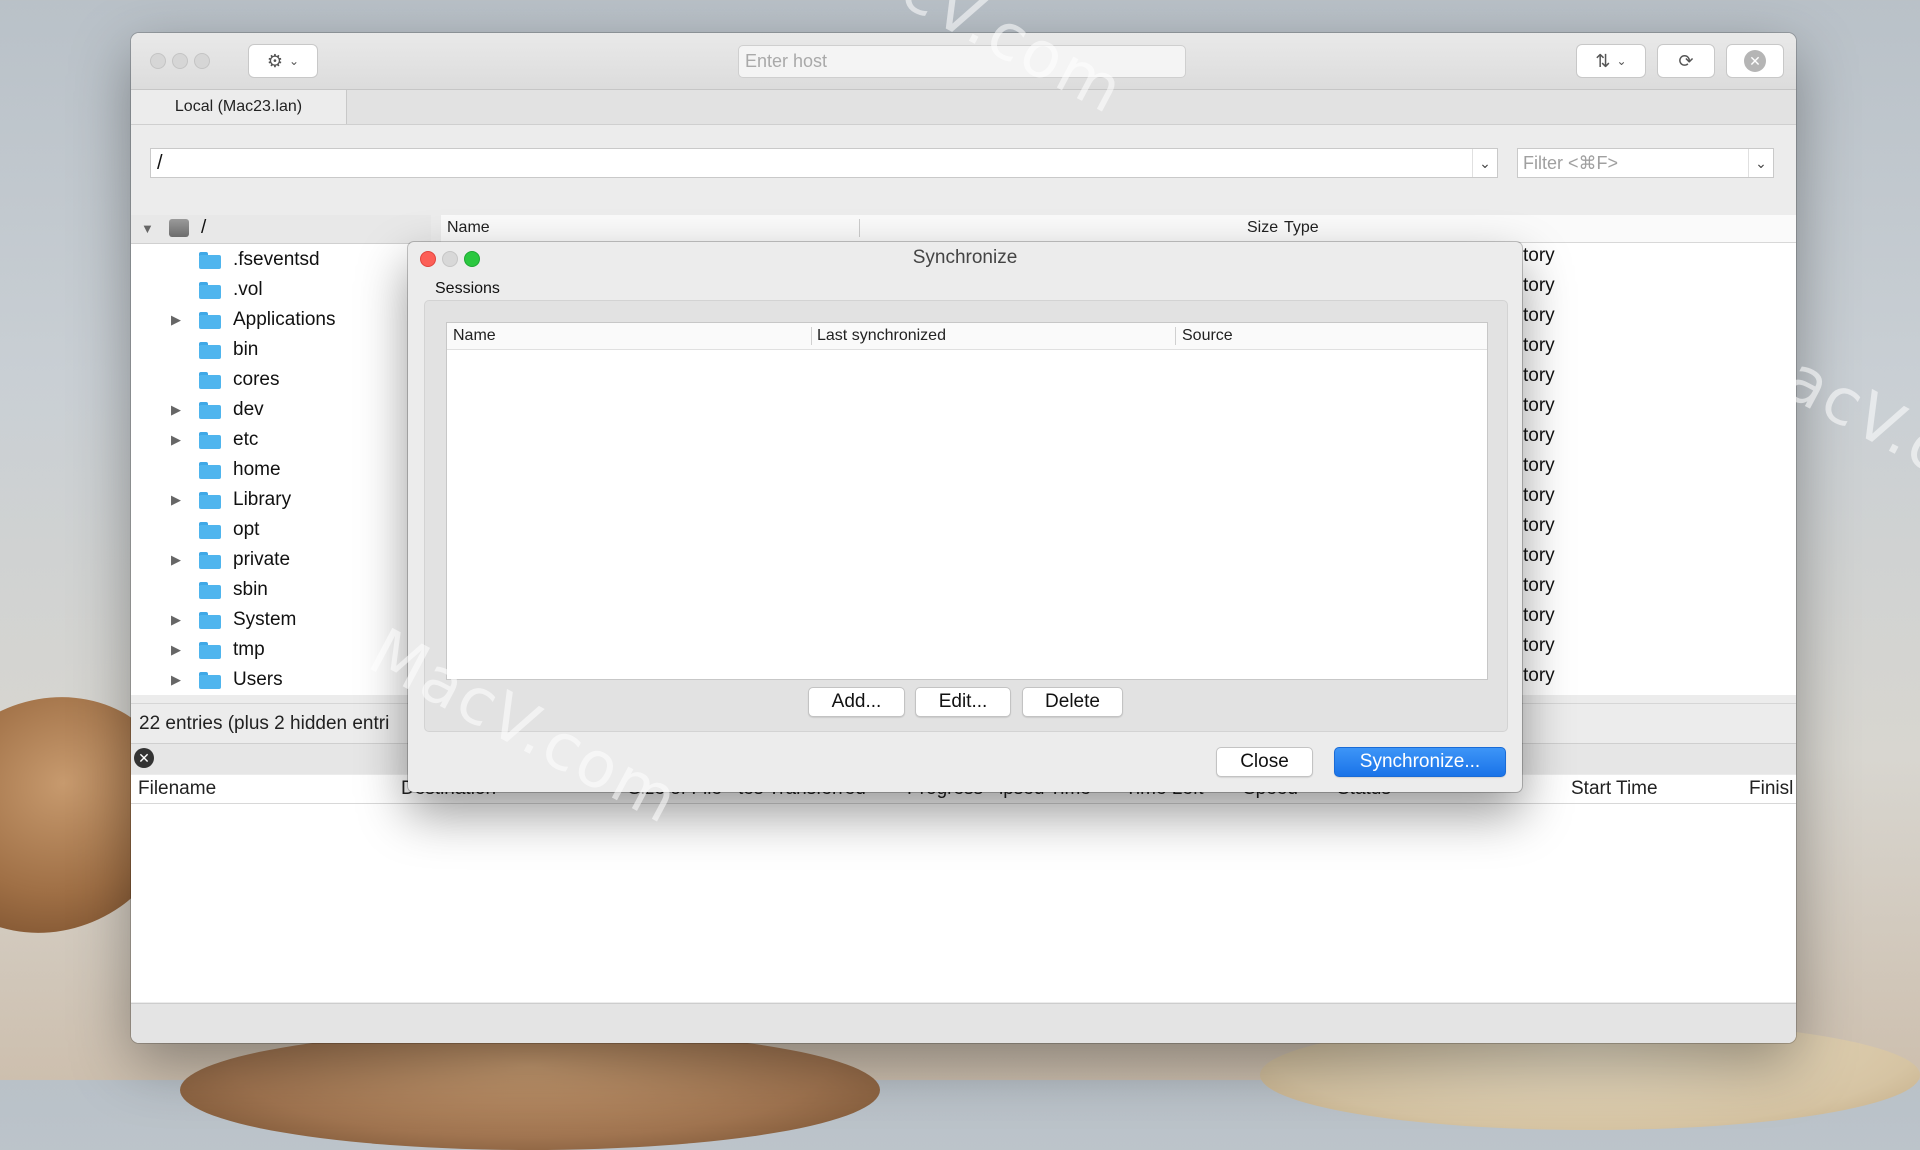 The width and height of the screenshot is (1920, 1150). I want to click on sessions-label: Sessions, so click(467, 288).